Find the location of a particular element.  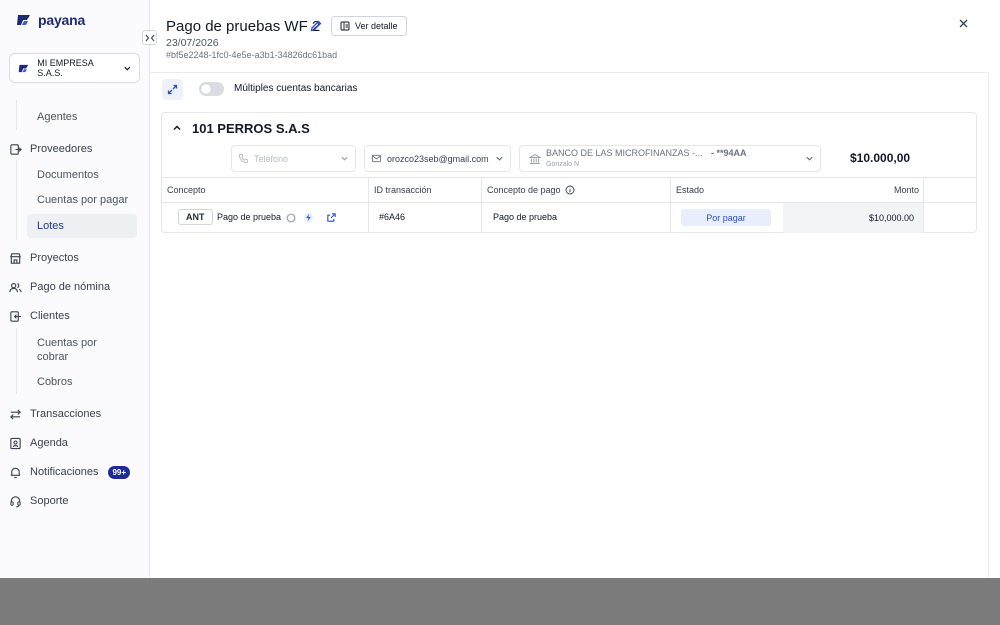

sidebar-item-label: Proyectos is located at coordinates (54, 258).